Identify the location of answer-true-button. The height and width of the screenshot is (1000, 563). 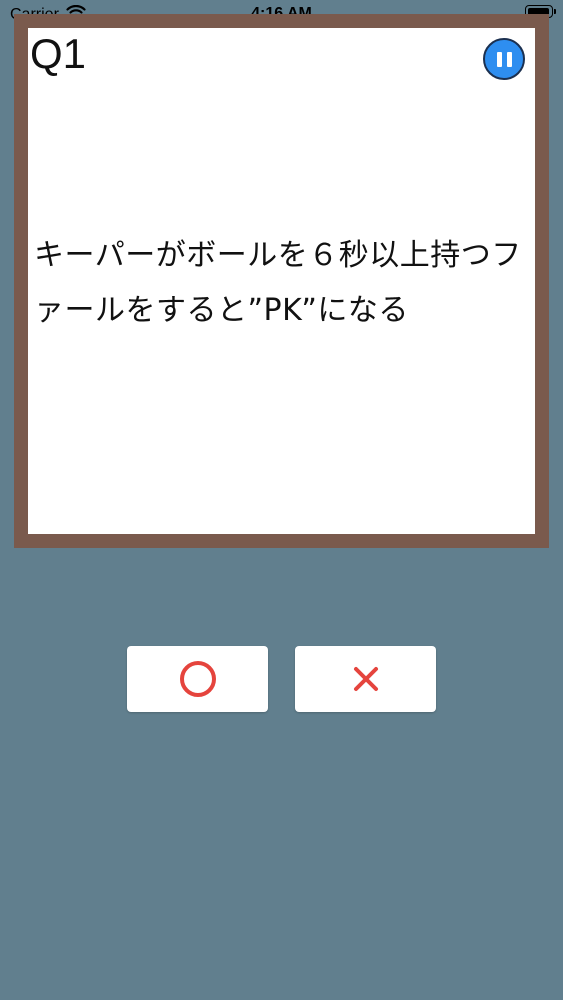
(197, 679).